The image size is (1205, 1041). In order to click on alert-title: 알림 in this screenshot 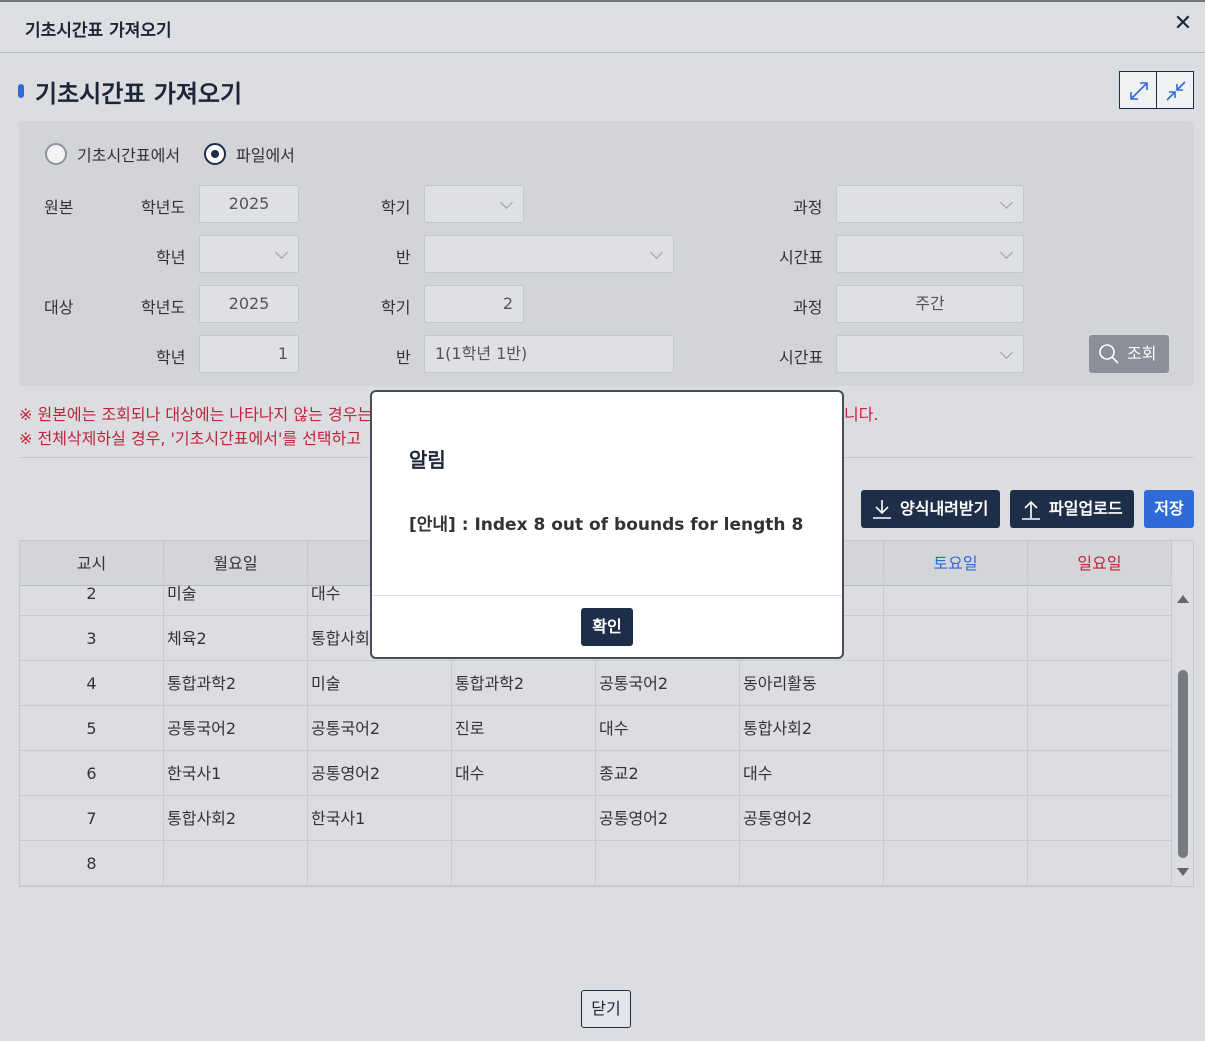, I will do `click(427, 460)`.